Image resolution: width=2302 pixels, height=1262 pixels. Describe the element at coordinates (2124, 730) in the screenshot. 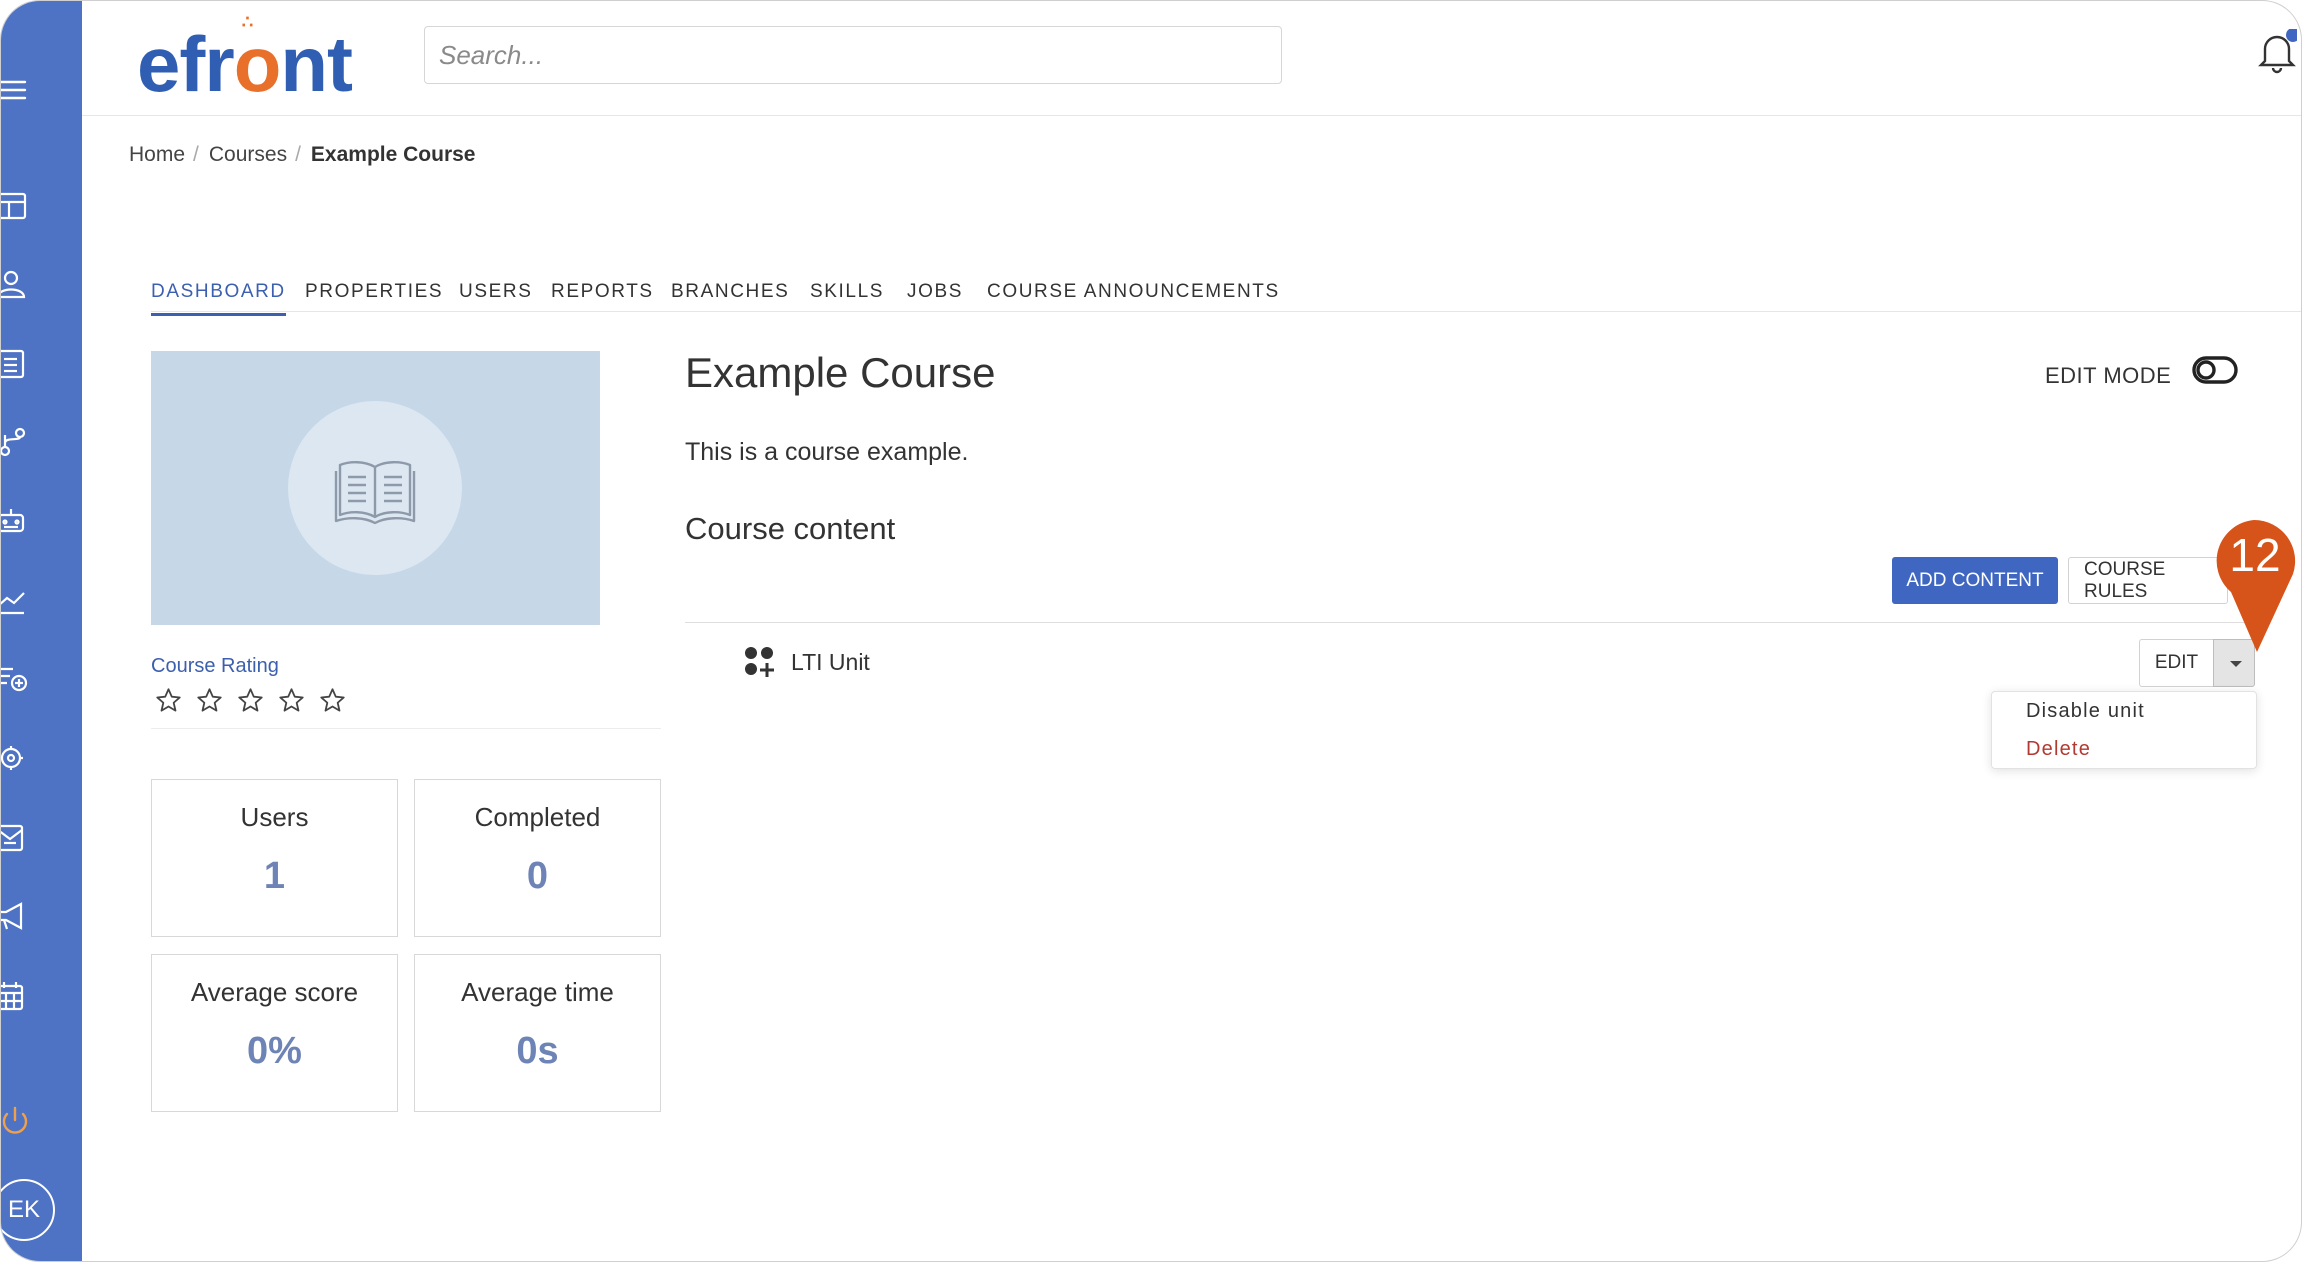

I see `unit-options-menu: Disable unit Delete` at that location.